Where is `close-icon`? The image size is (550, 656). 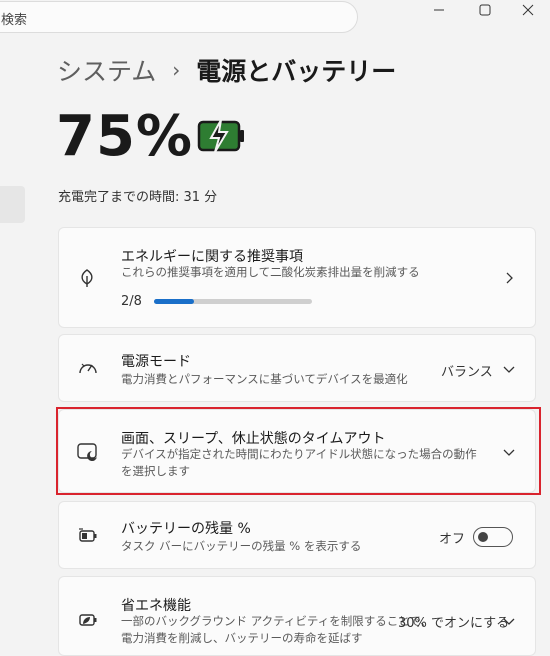 close-icon is located at coordinates (528, 10).